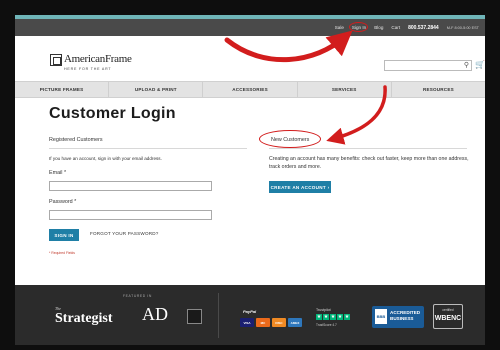 Image resolution: width=500 pixels, height=350 pixels. Describe the element at coordinates (448, 310) in the screenshot. I see `wbenc-certified: certified` at that location.